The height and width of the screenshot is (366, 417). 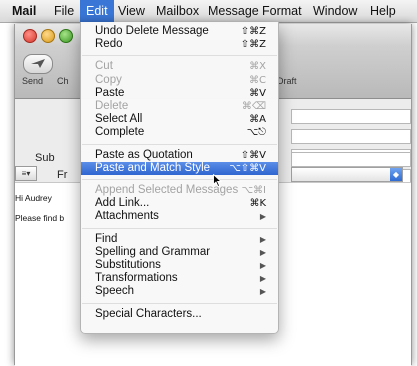 What do you see at coordinates (351, 116) in the screenshot?
I see `to-field` at bounding box center [351, 116].